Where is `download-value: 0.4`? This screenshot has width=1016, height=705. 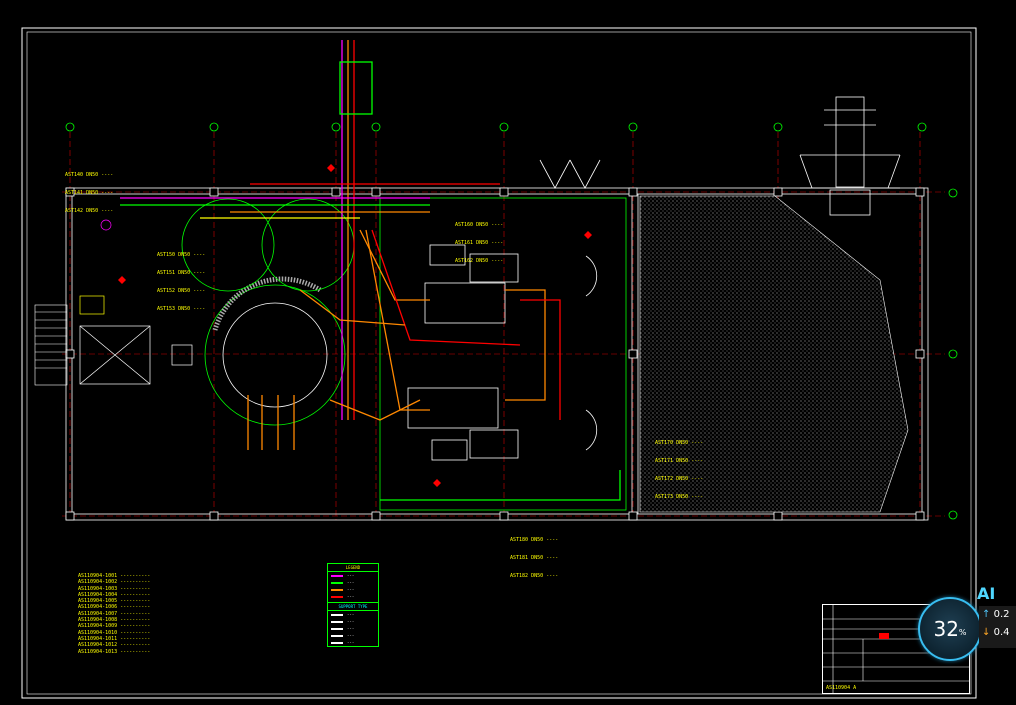 download-value: 0.4 is located at coordinates (1001, 632).